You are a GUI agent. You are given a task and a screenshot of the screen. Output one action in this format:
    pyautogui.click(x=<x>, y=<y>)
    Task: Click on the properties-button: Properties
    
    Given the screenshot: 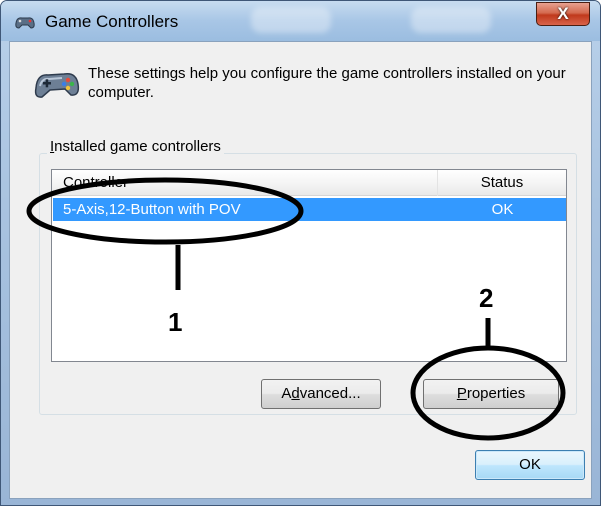 What is the action you would take?
    pyautogui.click(x=491, y=394)
    